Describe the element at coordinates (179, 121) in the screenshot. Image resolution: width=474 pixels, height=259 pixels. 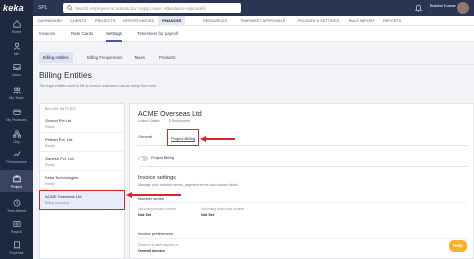
I see `entity-employees: 0 Employees` at that location.